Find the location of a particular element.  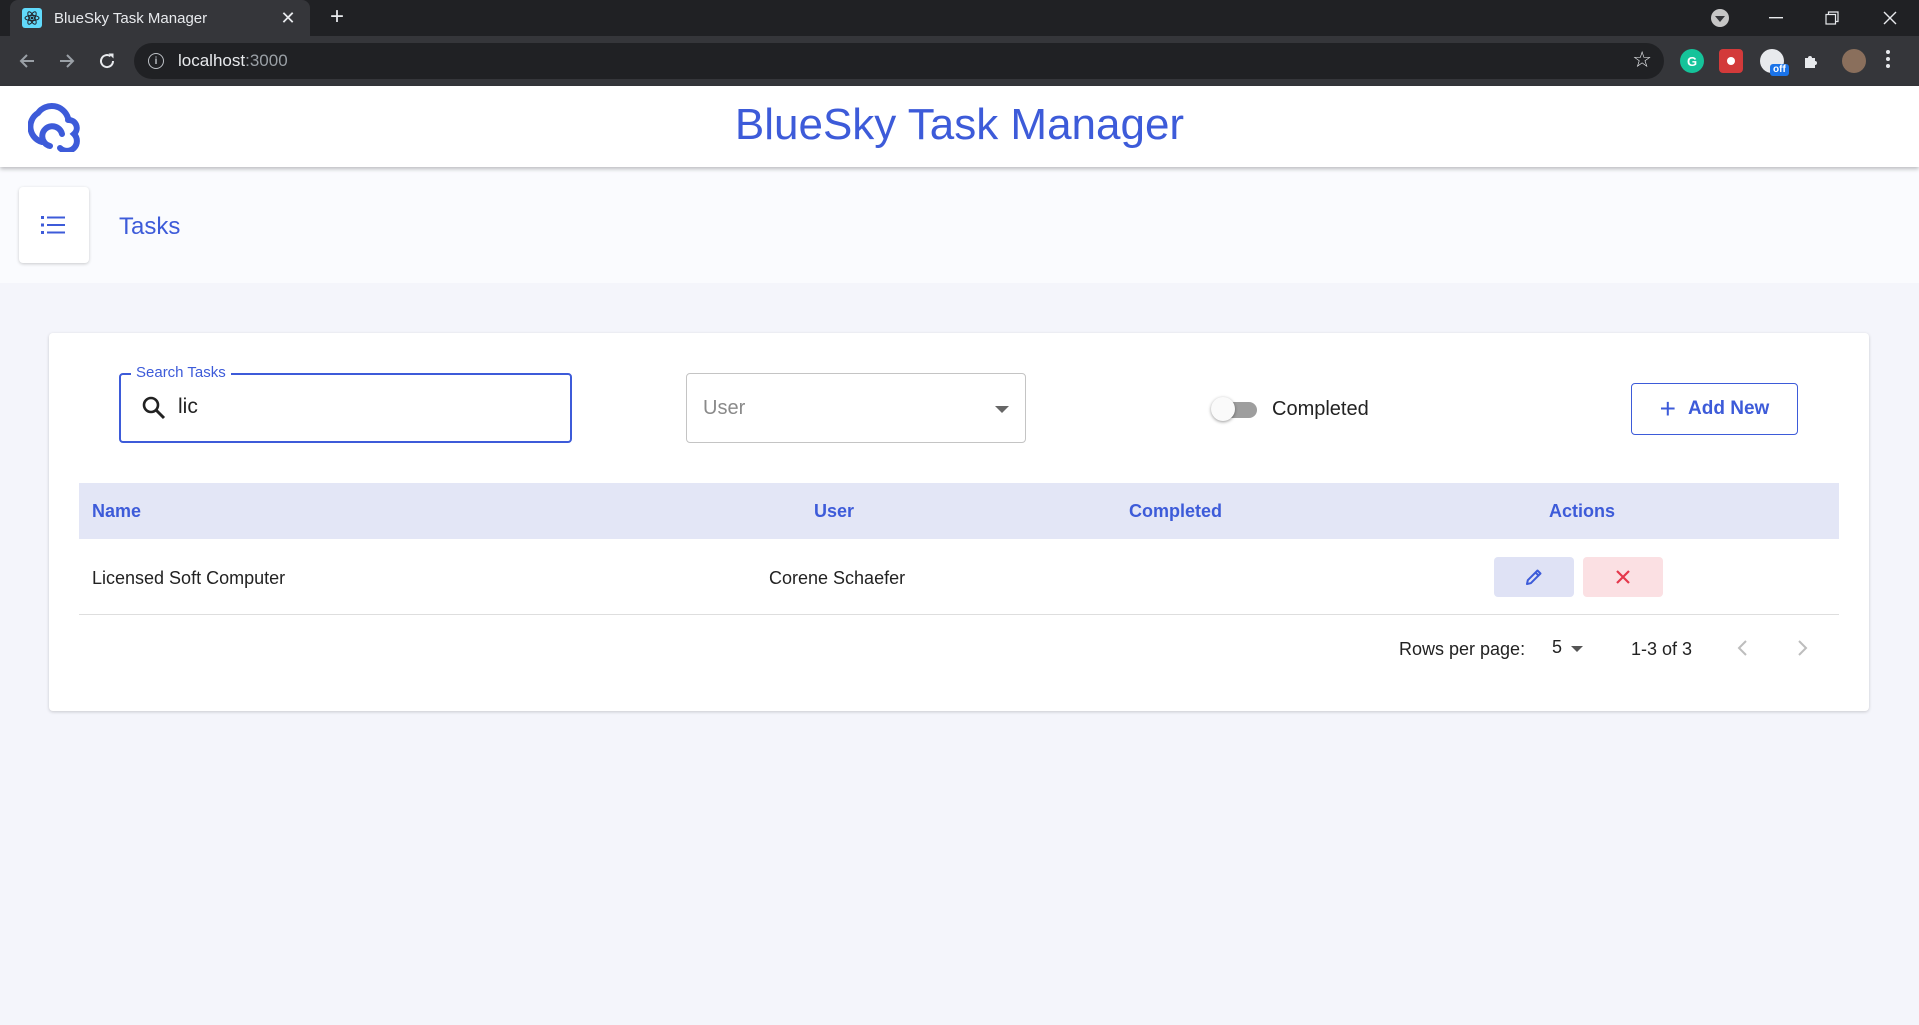

extension-off-badge: off is located at coordinates (1779, 70).